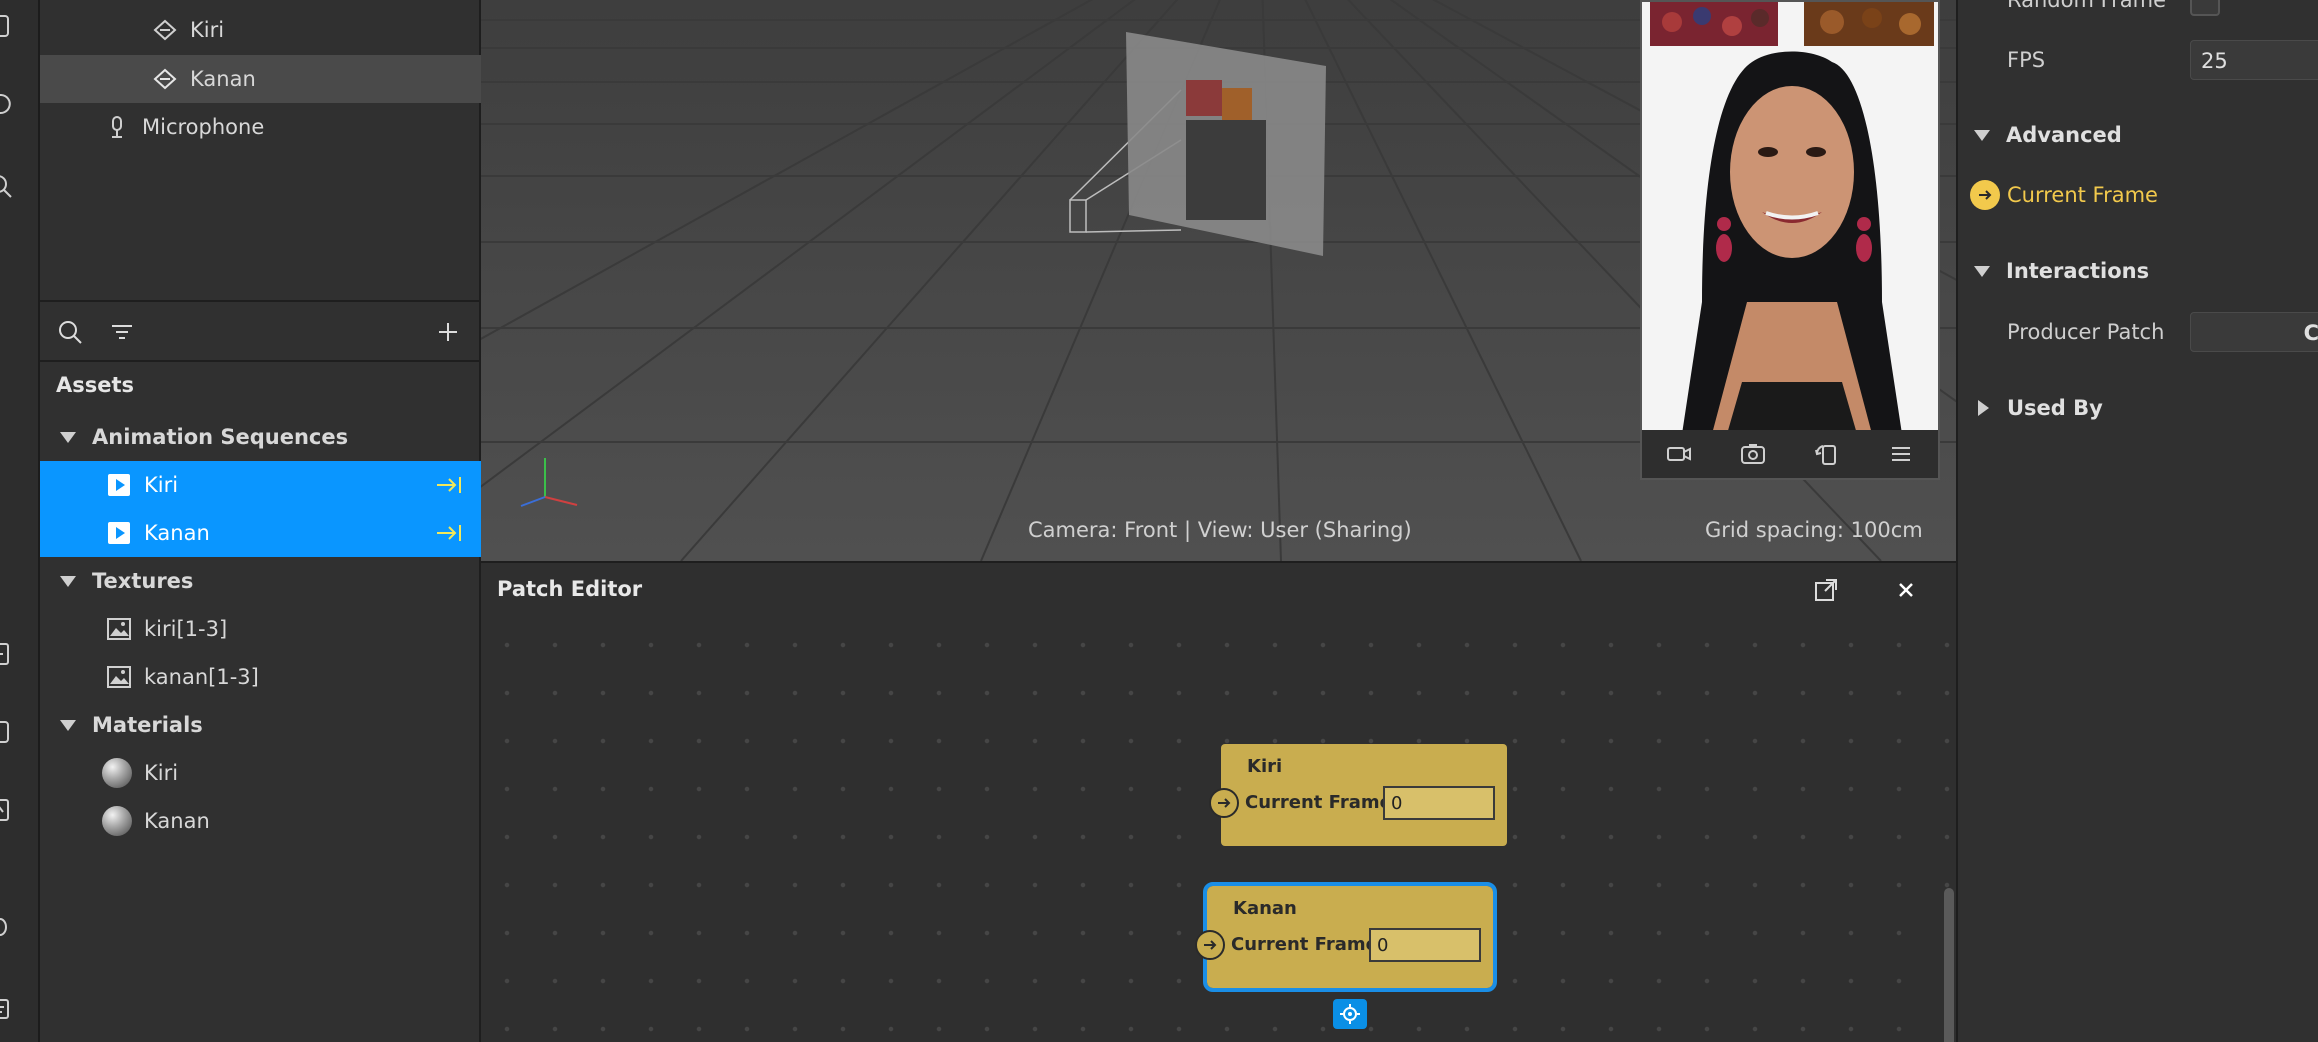 This screenshot has height=1042, width=2318. What do you see at coordinates (1350, 1014) in the screenshot?
I see `node-settings-gear-icon` at bounding box center [1350, 1014].